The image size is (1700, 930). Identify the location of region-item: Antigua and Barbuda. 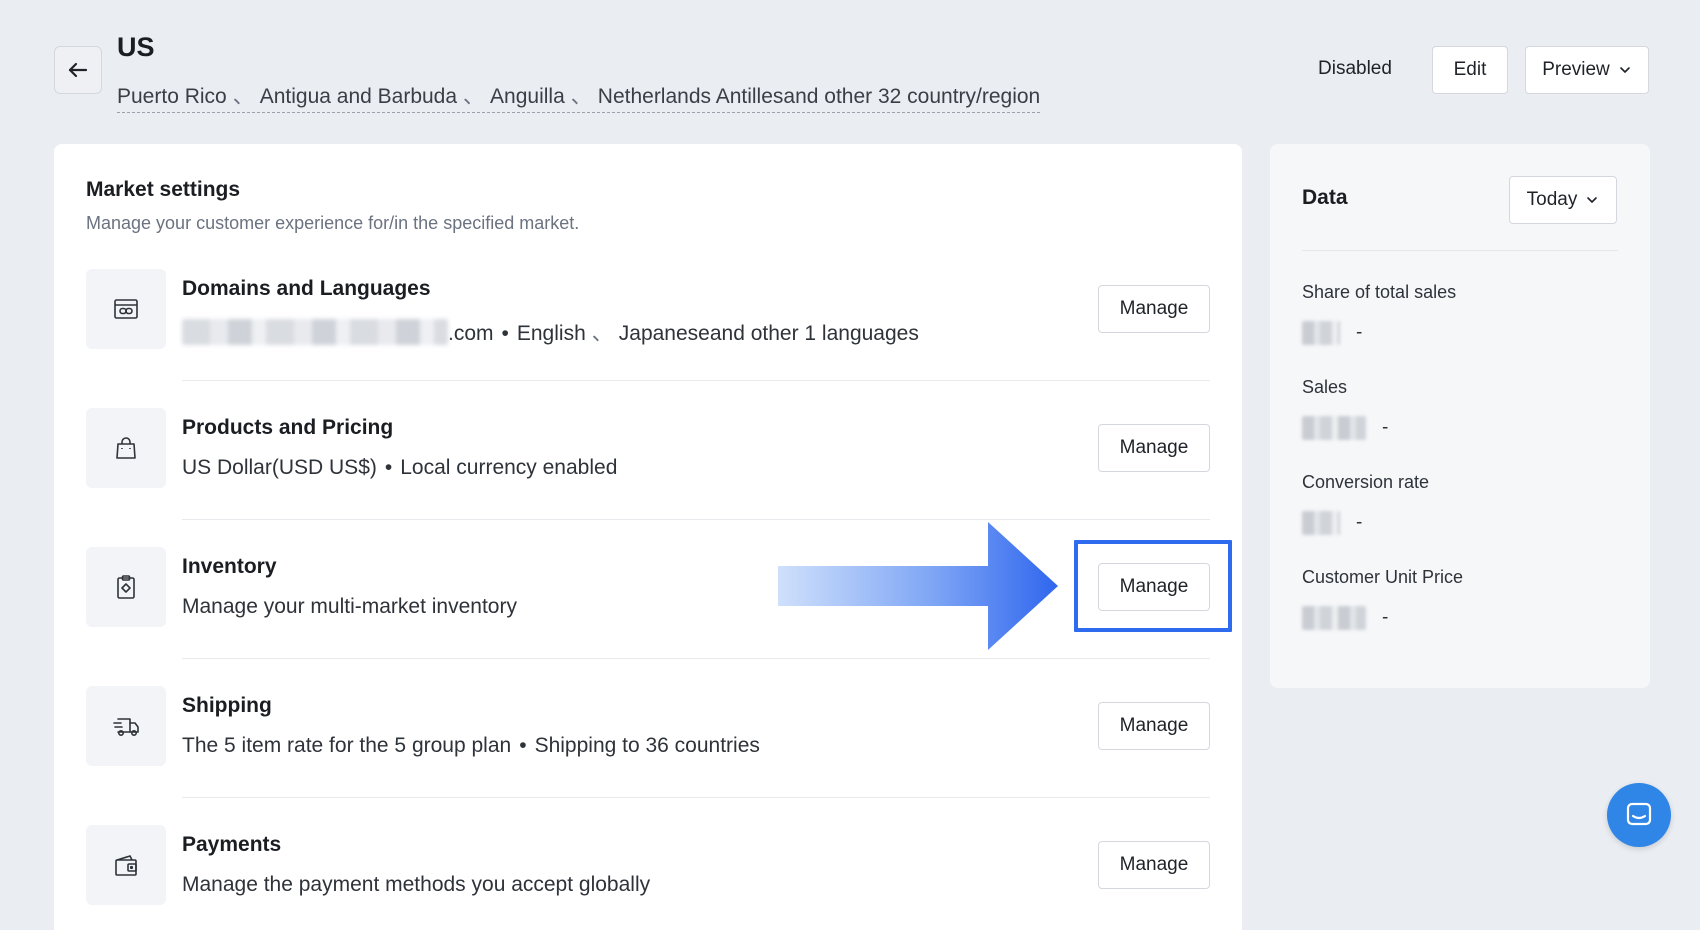
(358, 96).